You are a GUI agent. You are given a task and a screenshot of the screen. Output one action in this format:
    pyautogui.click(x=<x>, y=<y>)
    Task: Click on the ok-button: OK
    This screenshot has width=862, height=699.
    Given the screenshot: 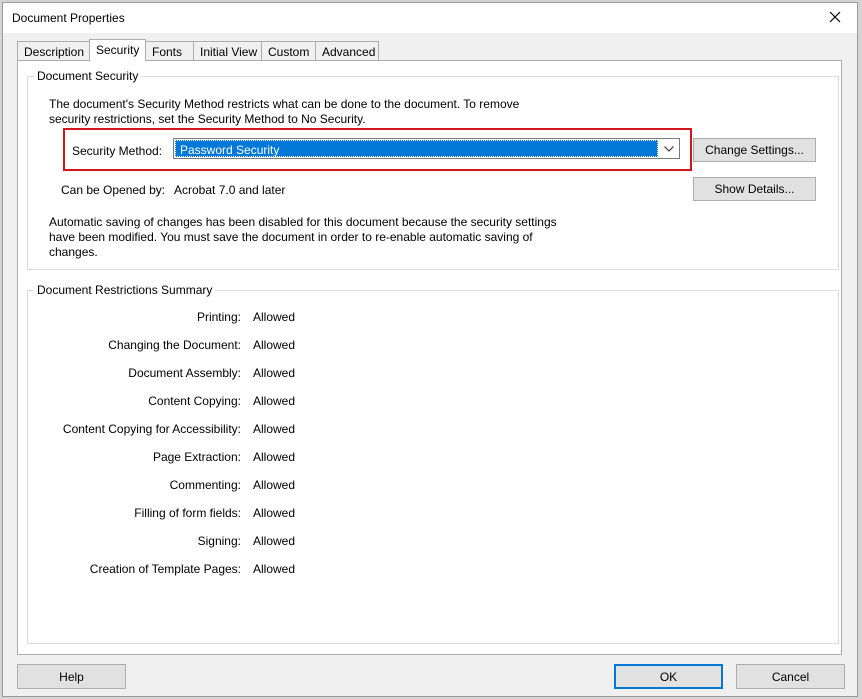 What is the action you would take?
    pyautogui.click(x=668, y=676)
    